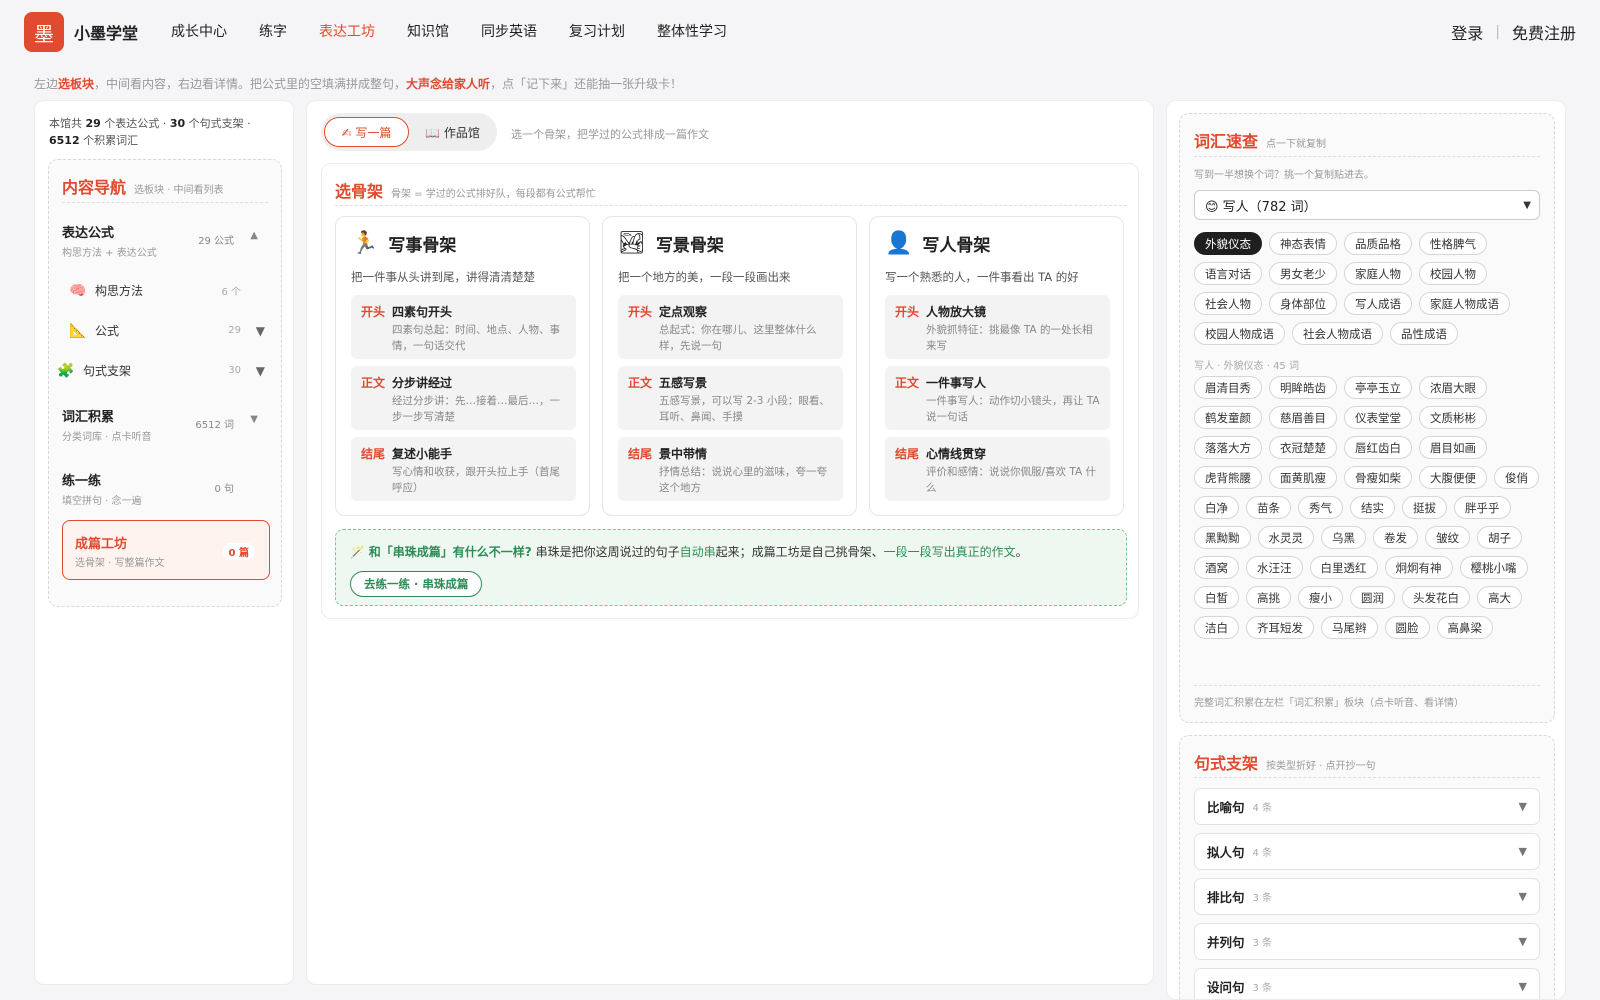 This screenshot has height=1000, width=1600. Describe the element at coordinates (1303, 447) in the screenshot. I see `word-chip: 衣冠楚楚` at that location.